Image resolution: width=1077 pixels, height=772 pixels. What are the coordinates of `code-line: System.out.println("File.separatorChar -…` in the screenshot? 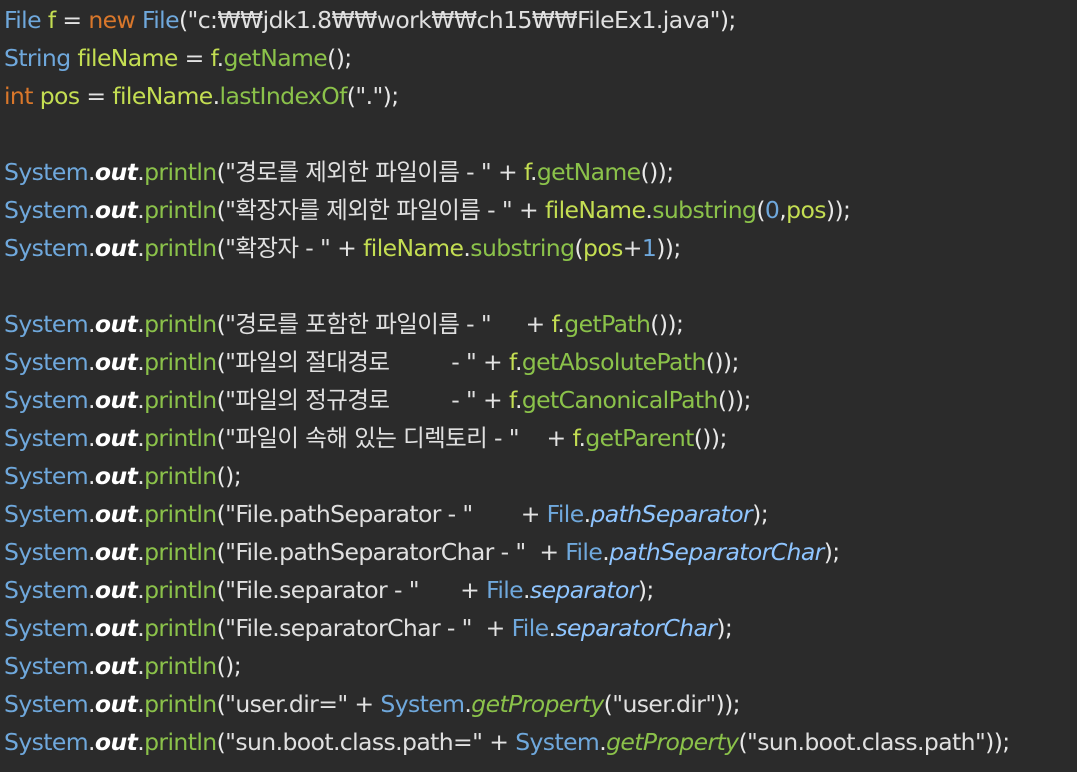 It's located at (538, 628).